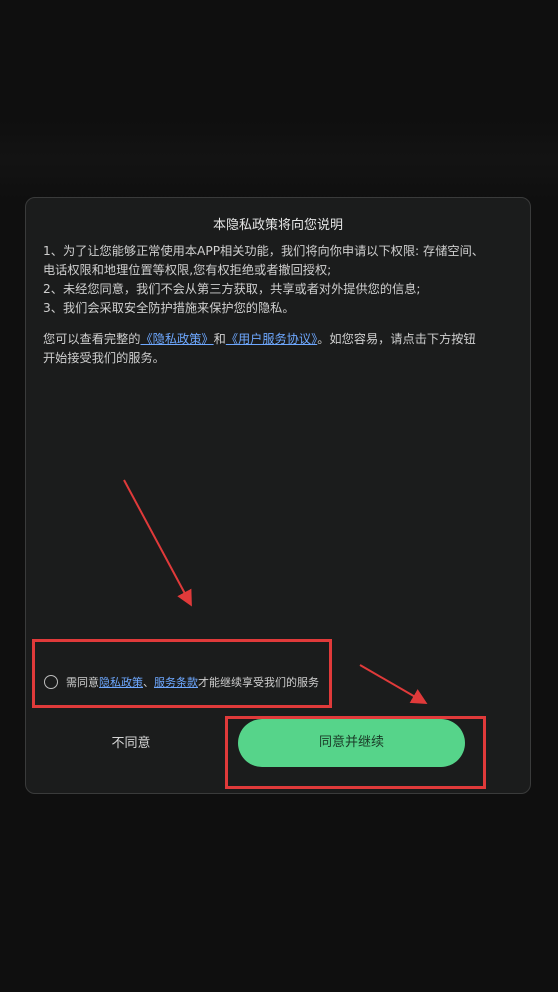 The width and height of the screenshot is (558, 992). Describe the element at coordinates (351, 743) in the screenshot. I see `agree-continue-button: 同意并继续` at that location.